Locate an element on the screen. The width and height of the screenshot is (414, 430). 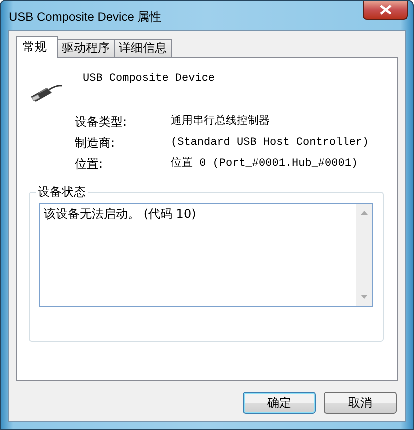
tab: 详细信息 is located at coordinates (143, 48).